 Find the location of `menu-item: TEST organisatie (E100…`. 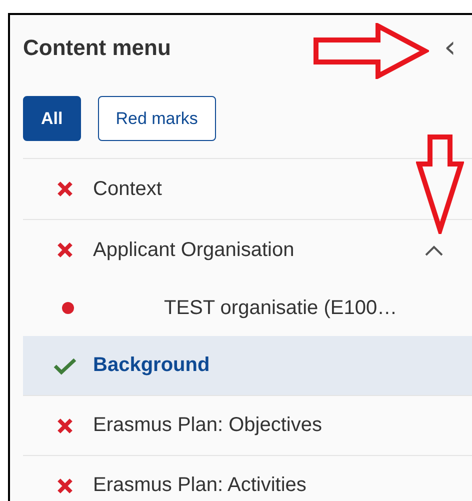

menu-item: TEST organisatie (E100… is located at coordinates (247, 308).